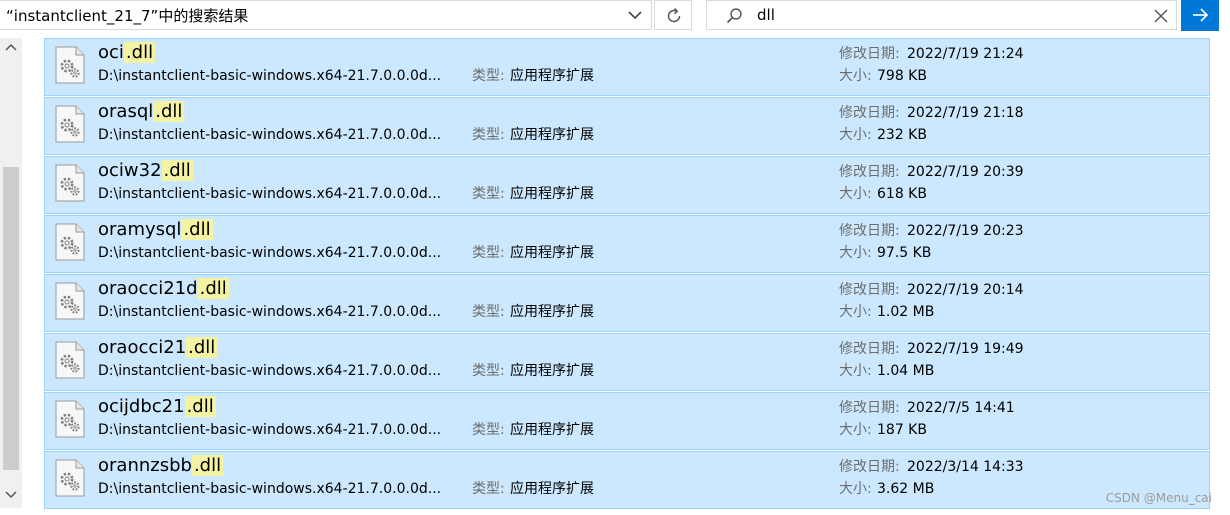 The image size is (1230, 515). What do you see at coordinates (902, 135) in the screenshot?
I see `file-size: 232 KB` at bounding box center [902, 135].